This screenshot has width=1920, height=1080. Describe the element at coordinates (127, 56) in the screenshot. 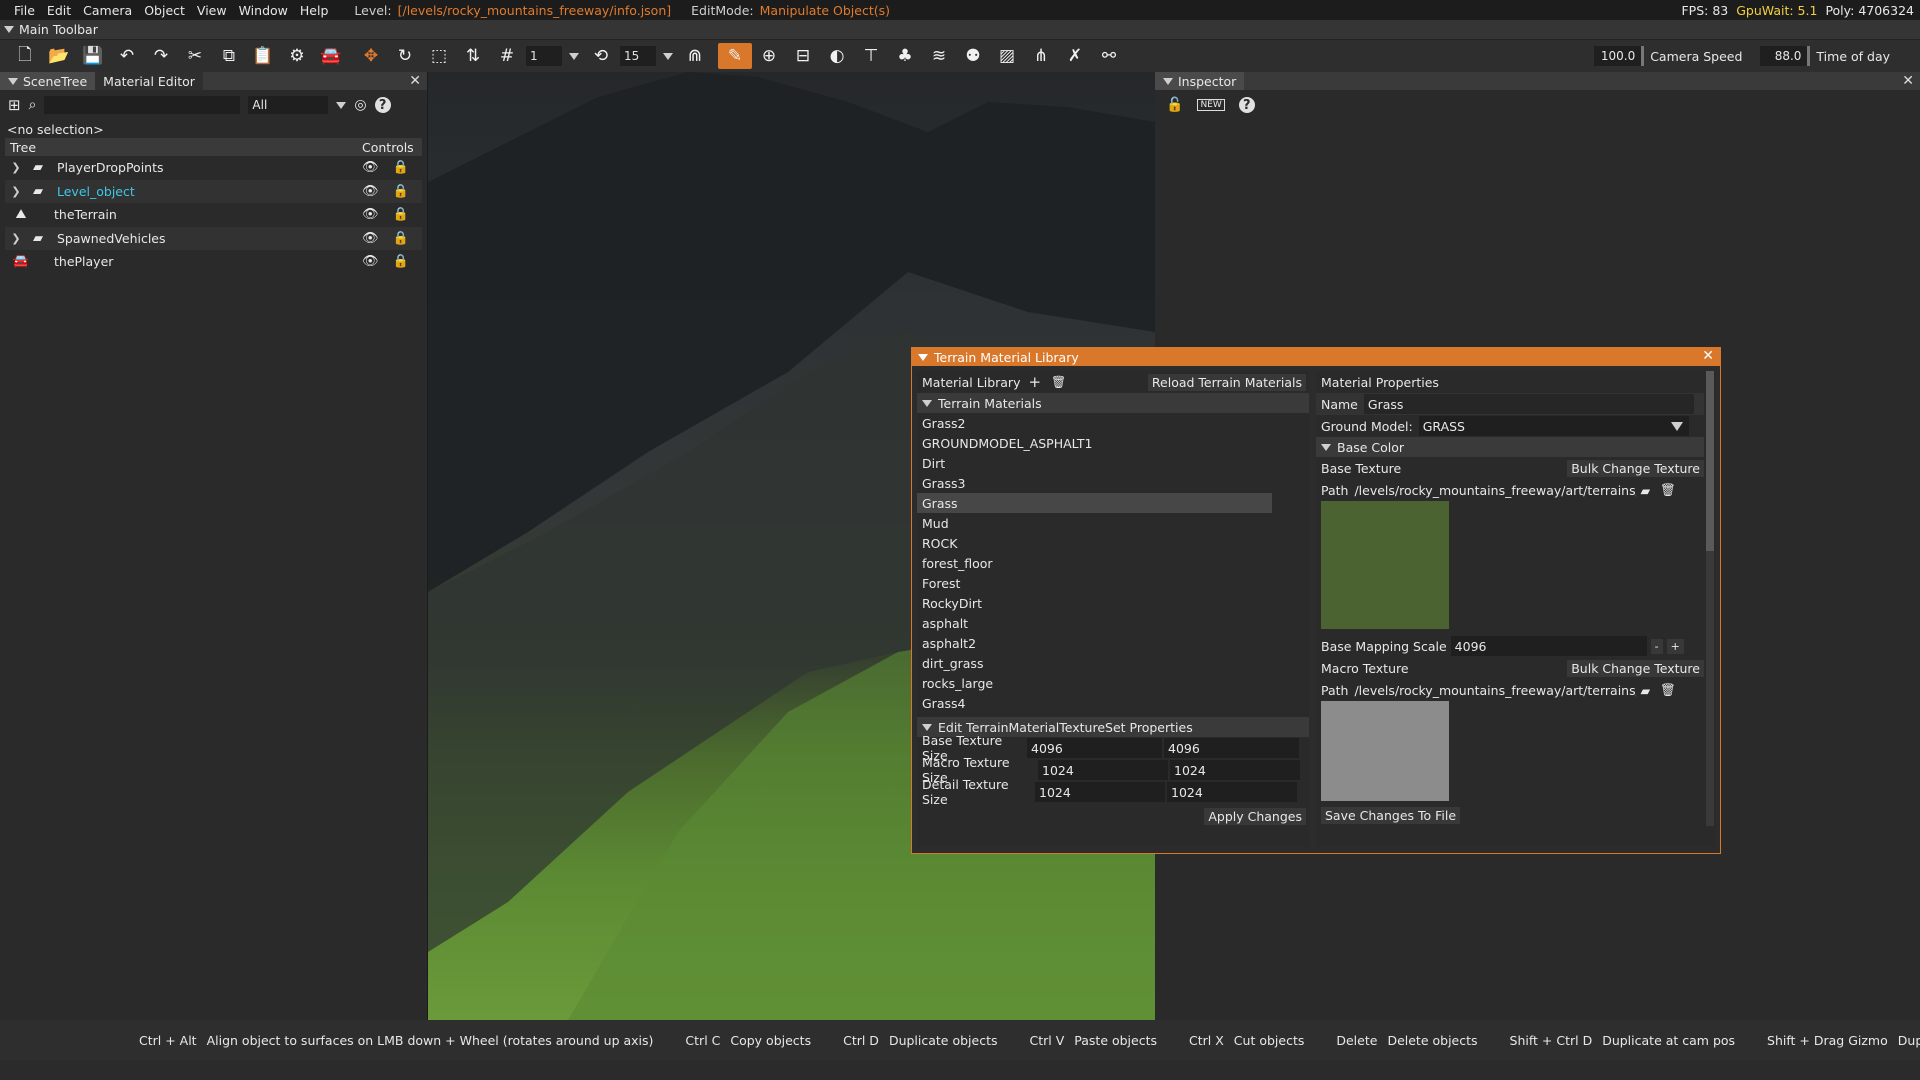

I see `undo-icon: ↶` at that location.